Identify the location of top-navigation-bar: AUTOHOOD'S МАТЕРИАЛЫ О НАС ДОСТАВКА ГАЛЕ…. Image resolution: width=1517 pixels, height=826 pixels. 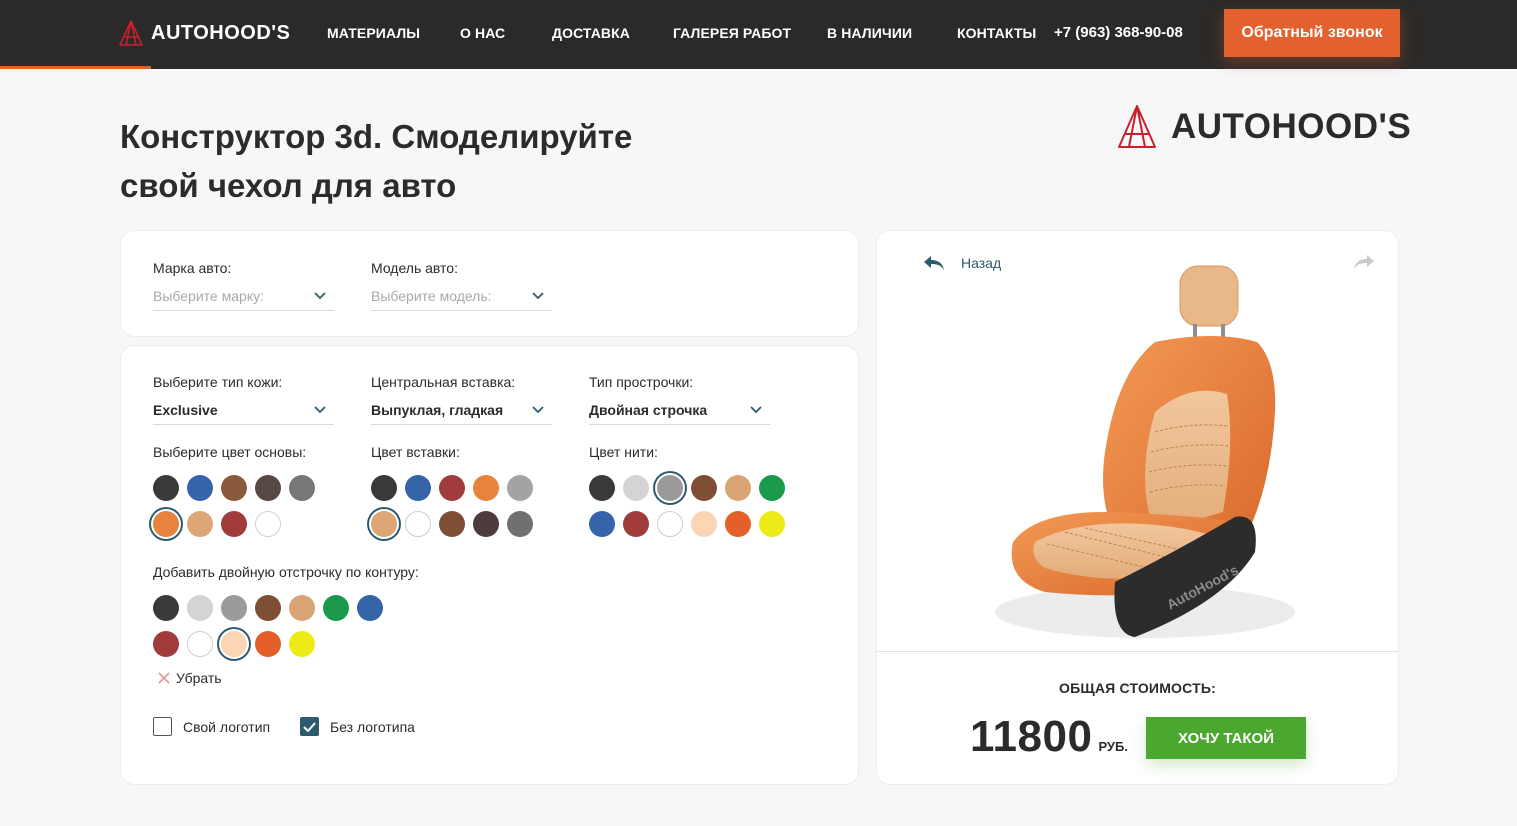
(758, 34).